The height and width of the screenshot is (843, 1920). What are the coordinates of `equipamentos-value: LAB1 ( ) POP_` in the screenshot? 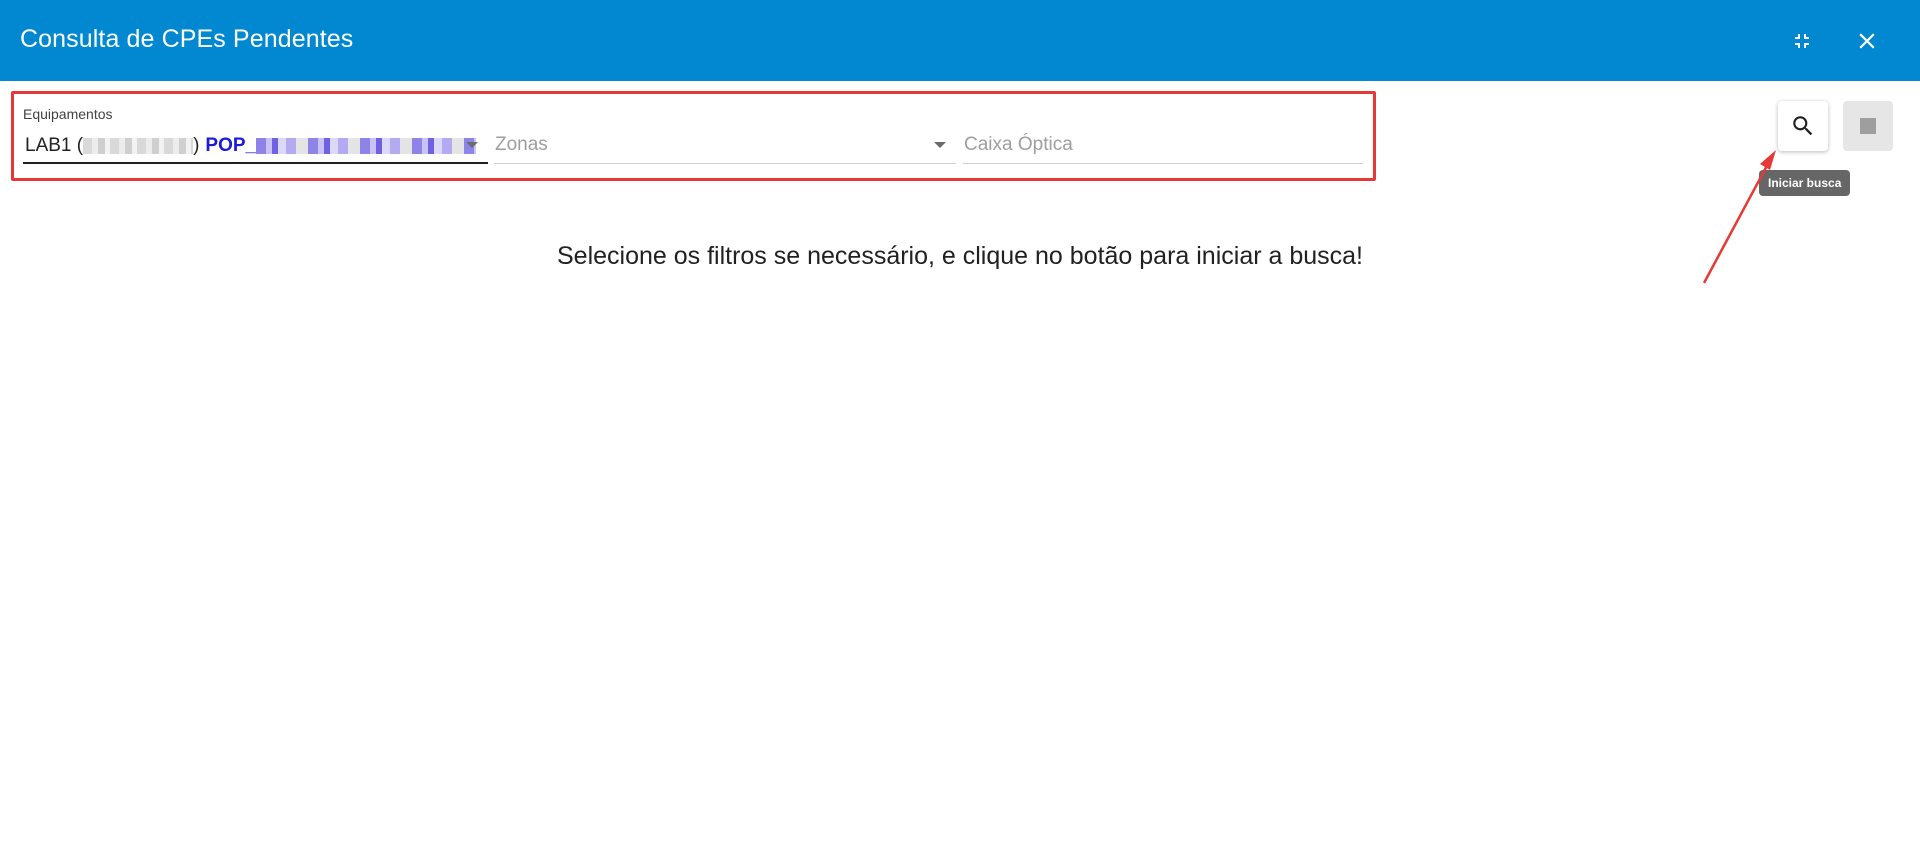 It's located at (251, 146).